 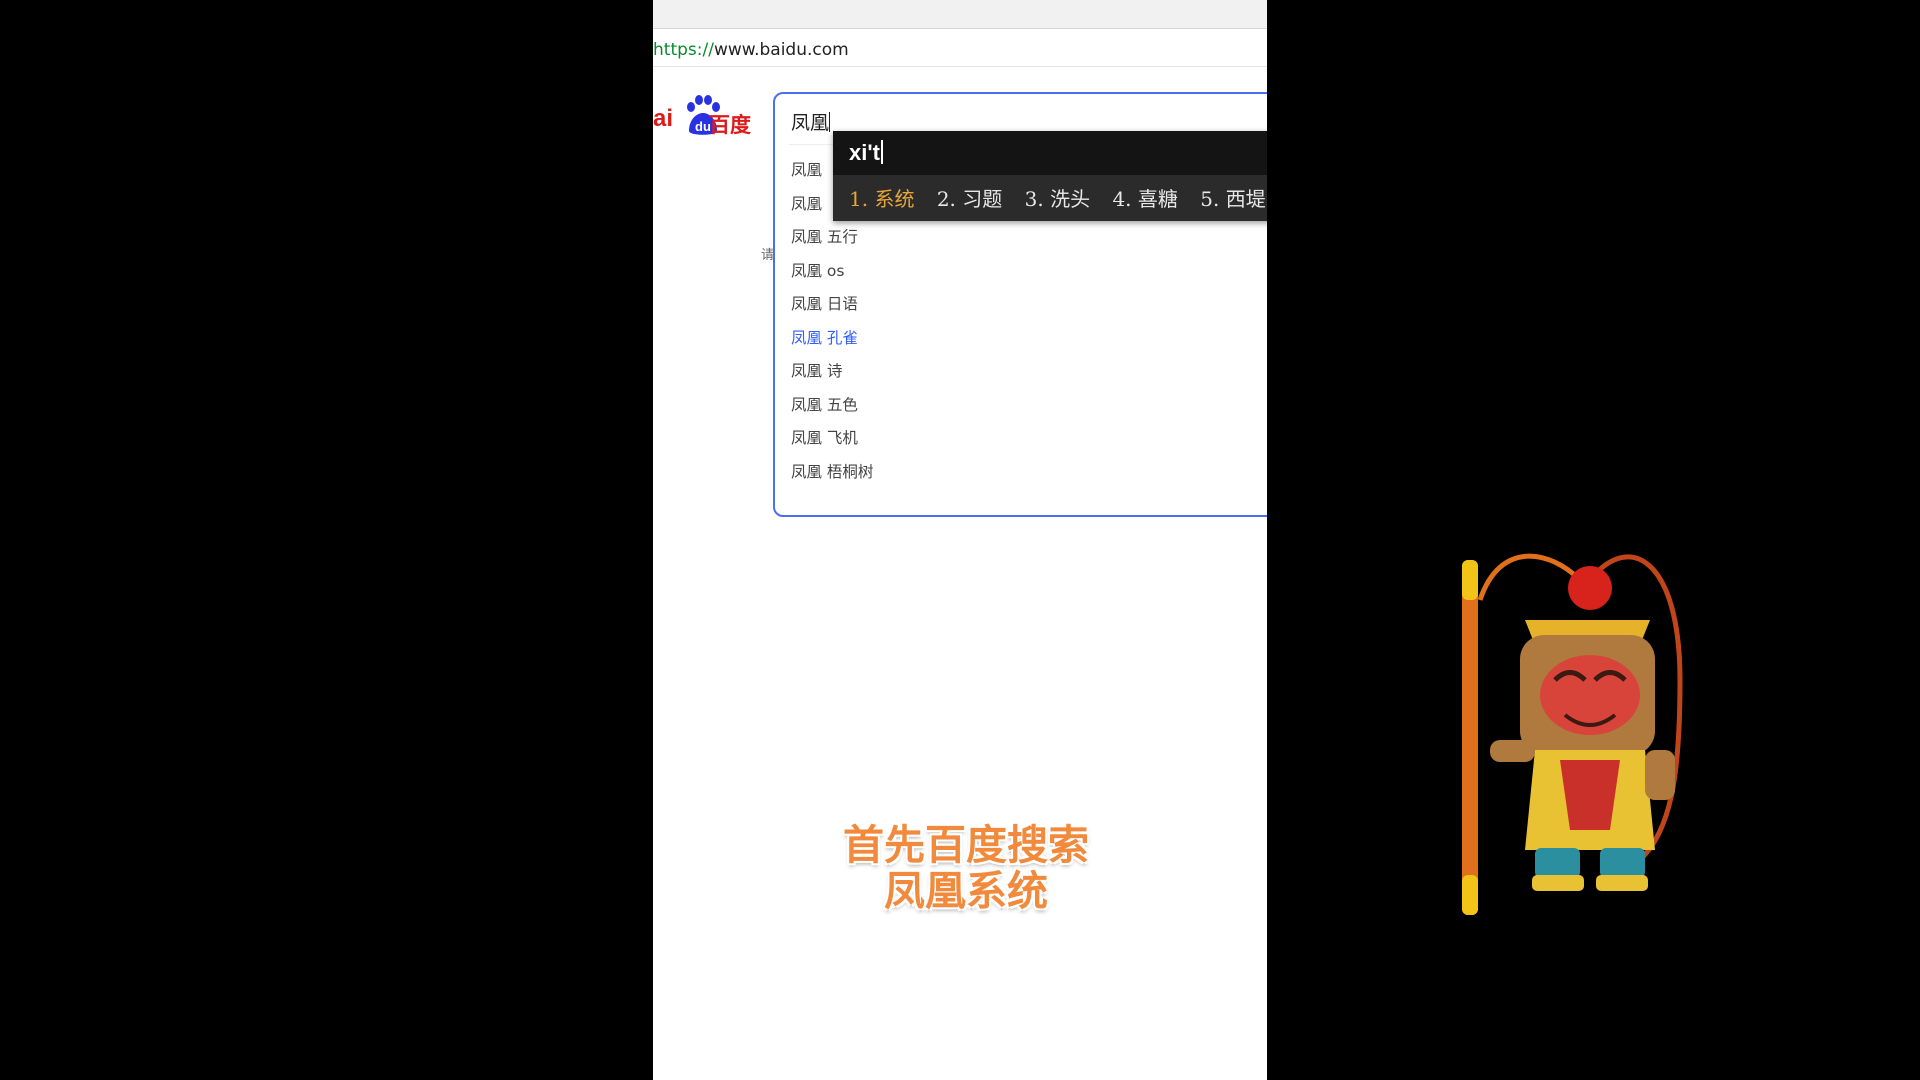 I want to click on video-caption: 首先百度搜索 凤凰系统, so click(x=966, y=868).